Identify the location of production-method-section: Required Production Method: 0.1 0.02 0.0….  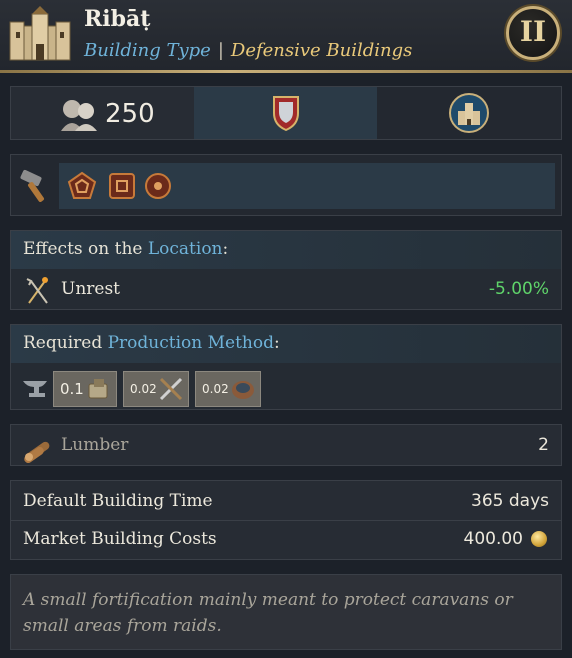
(286, 367).